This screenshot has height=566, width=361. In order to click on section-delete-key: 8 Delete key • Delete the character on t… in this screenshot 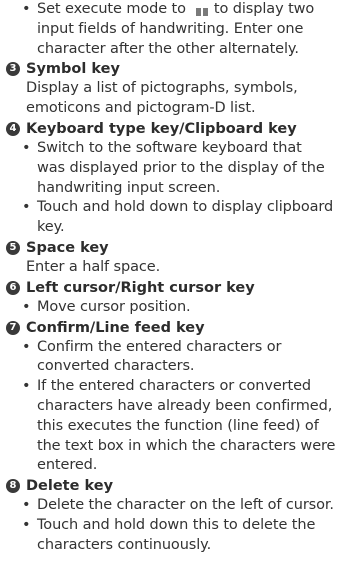, I will do `click(179, 515)`.